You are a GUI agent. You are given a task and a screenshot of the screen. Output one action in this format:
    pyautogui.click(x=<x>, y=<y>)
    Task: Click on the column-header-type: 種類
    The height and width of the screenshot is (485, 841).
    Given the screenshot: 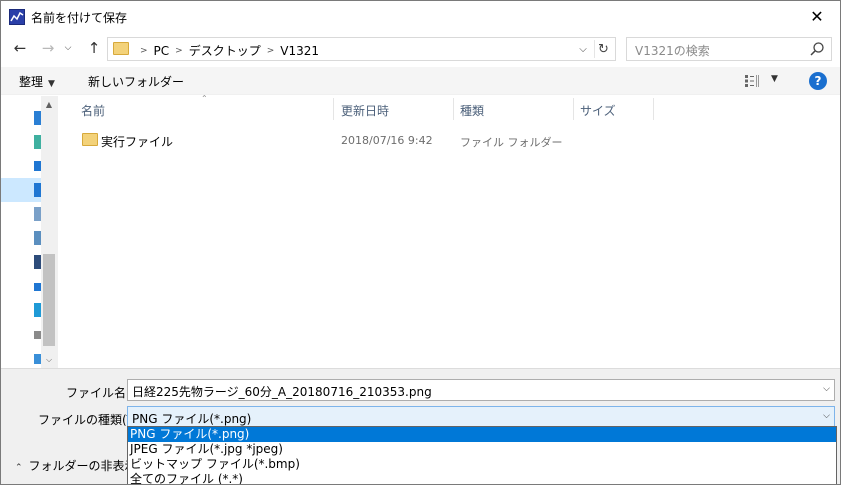 What is the action you would take?
    pyautogui.click(x=472, y=109)
    